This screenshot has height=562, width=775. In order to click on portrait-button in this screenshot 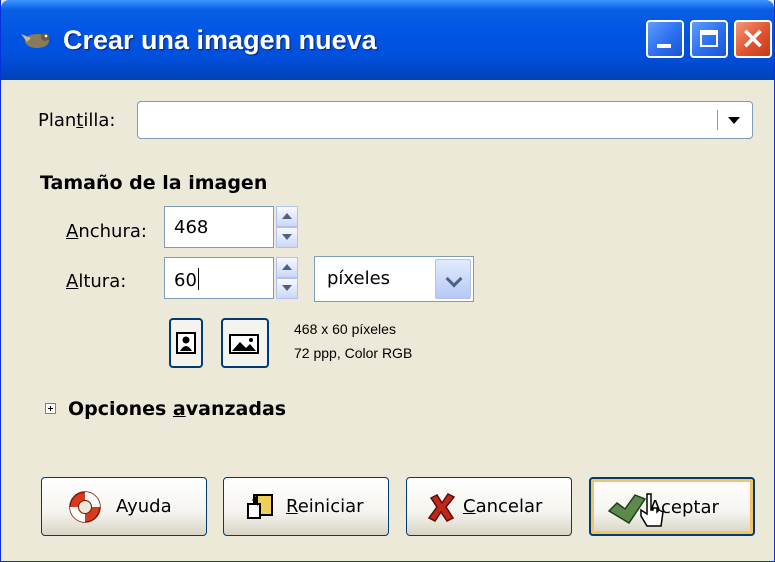, I will do `click(186, 343)`.